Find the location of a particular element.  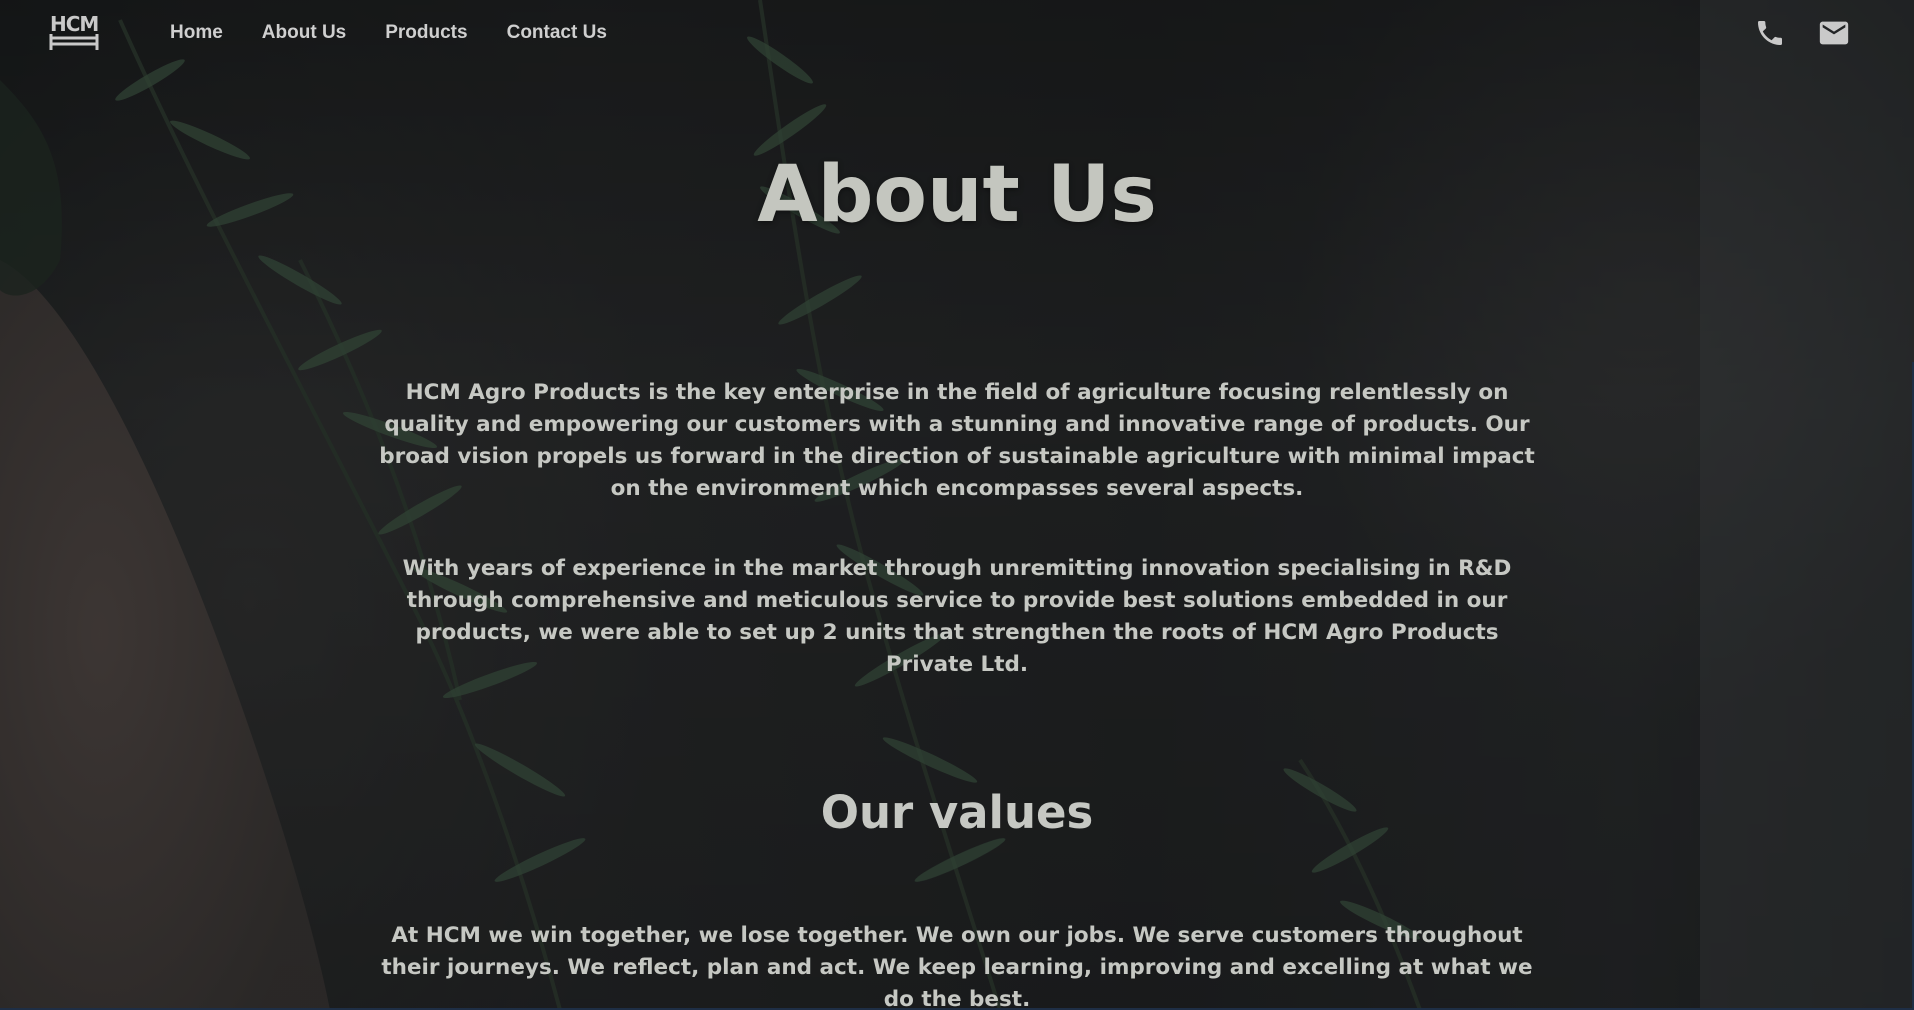

top-navbar: HCM Home About Us Products Contact Us is located at coordinates (957, 33).